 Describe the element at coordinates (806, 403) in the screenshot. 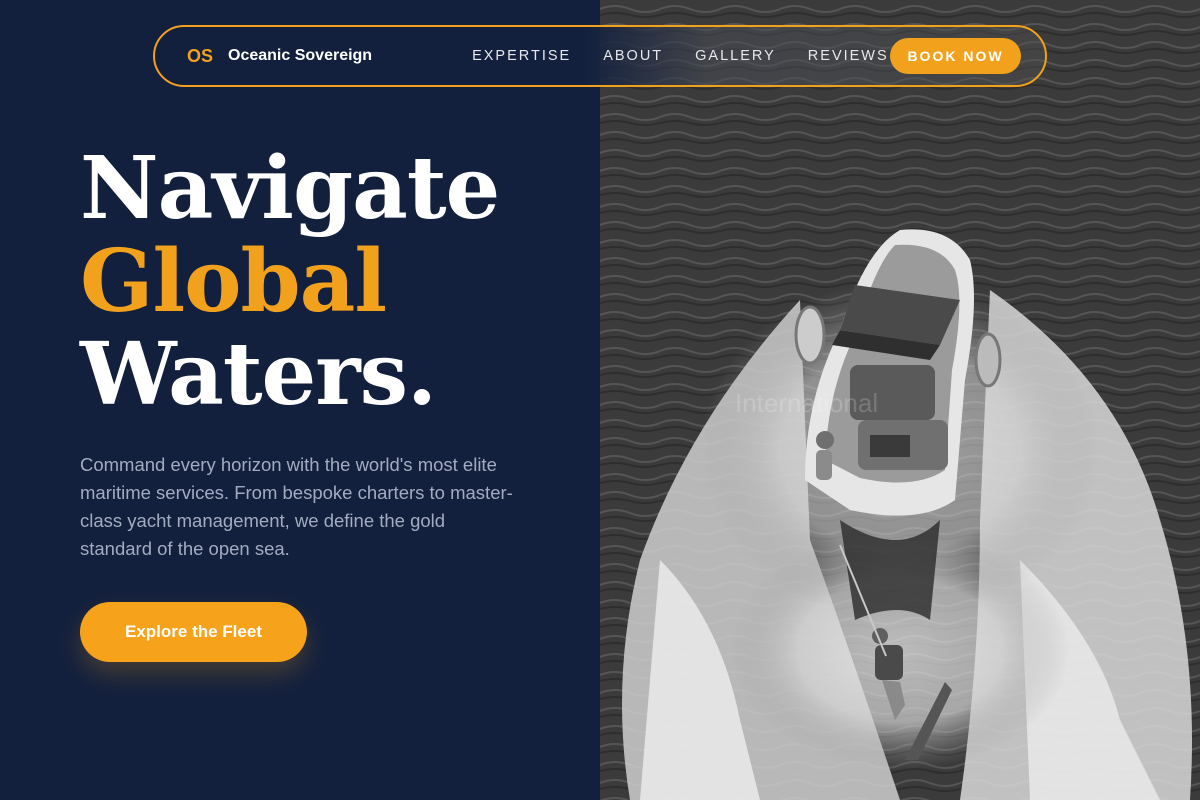

I see `image-watermark-text: International` at that location.